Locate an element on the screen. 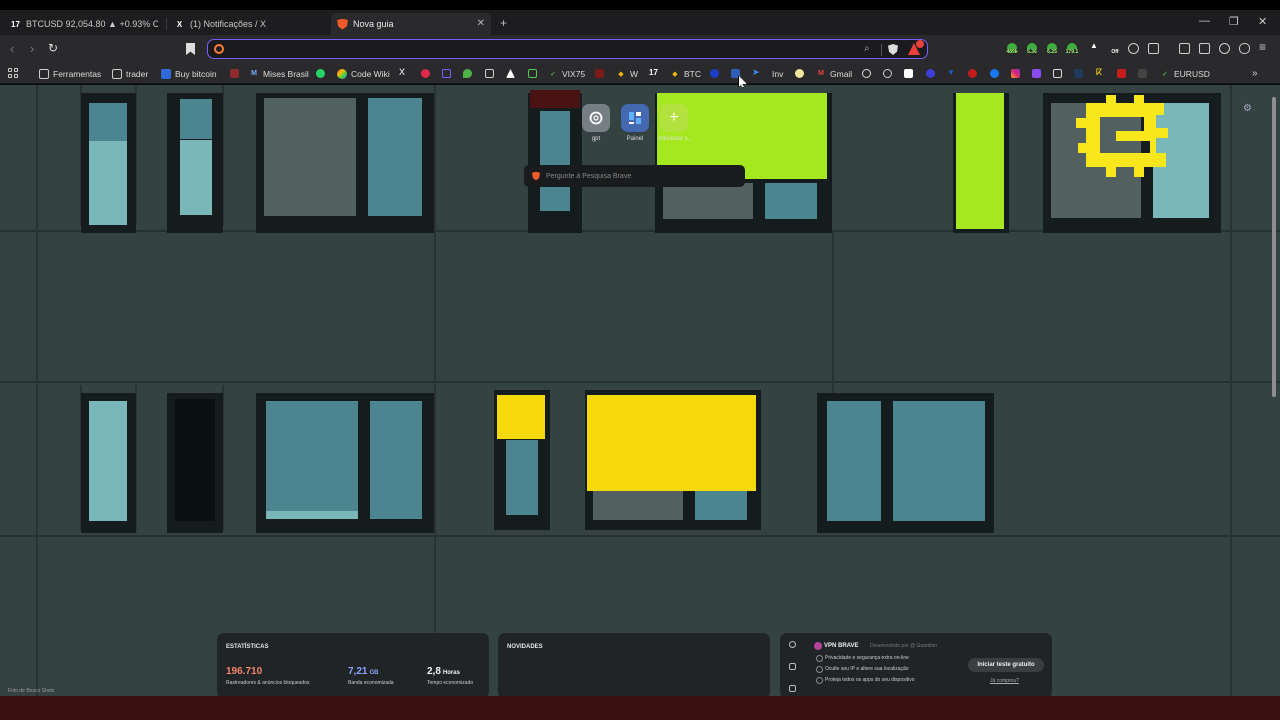  back-button: ‹ is located at coordinates (12, 48).